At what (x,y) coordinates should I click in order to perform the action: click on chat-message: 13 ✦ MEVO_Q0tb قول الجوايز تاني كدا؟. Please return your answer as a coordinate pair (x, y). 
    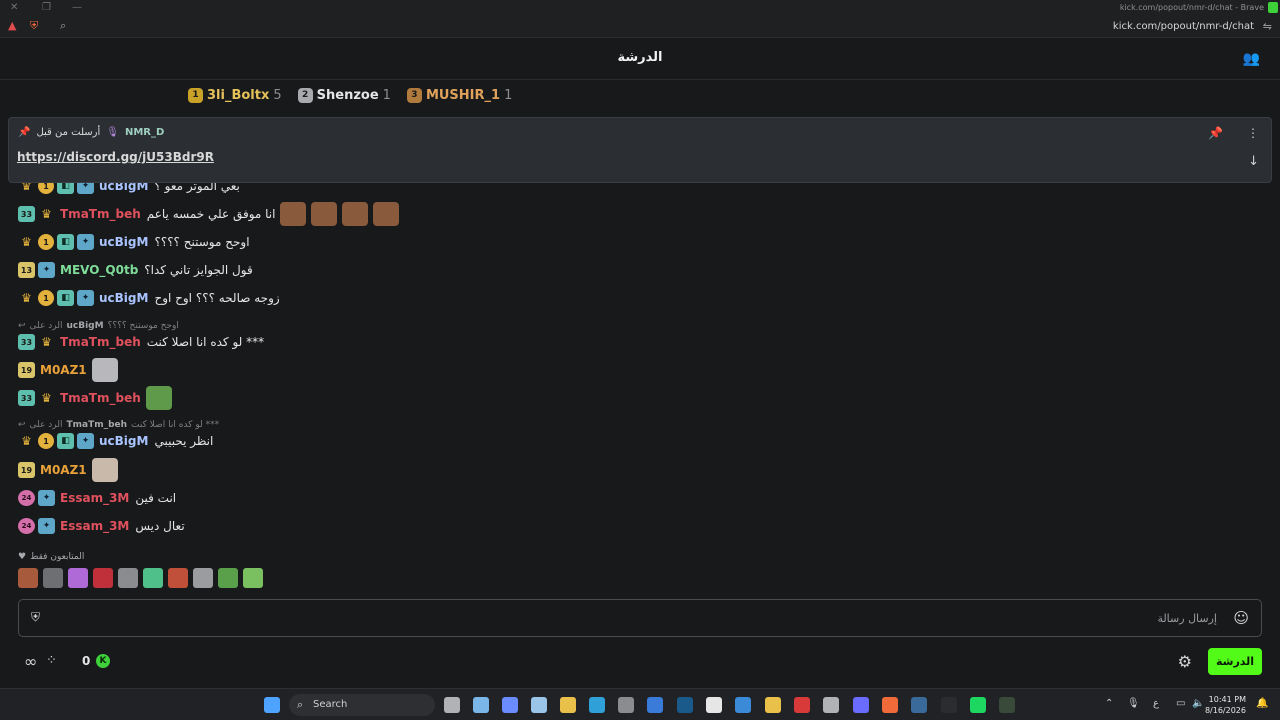
    Looking at the image, I should click on (135, 270).